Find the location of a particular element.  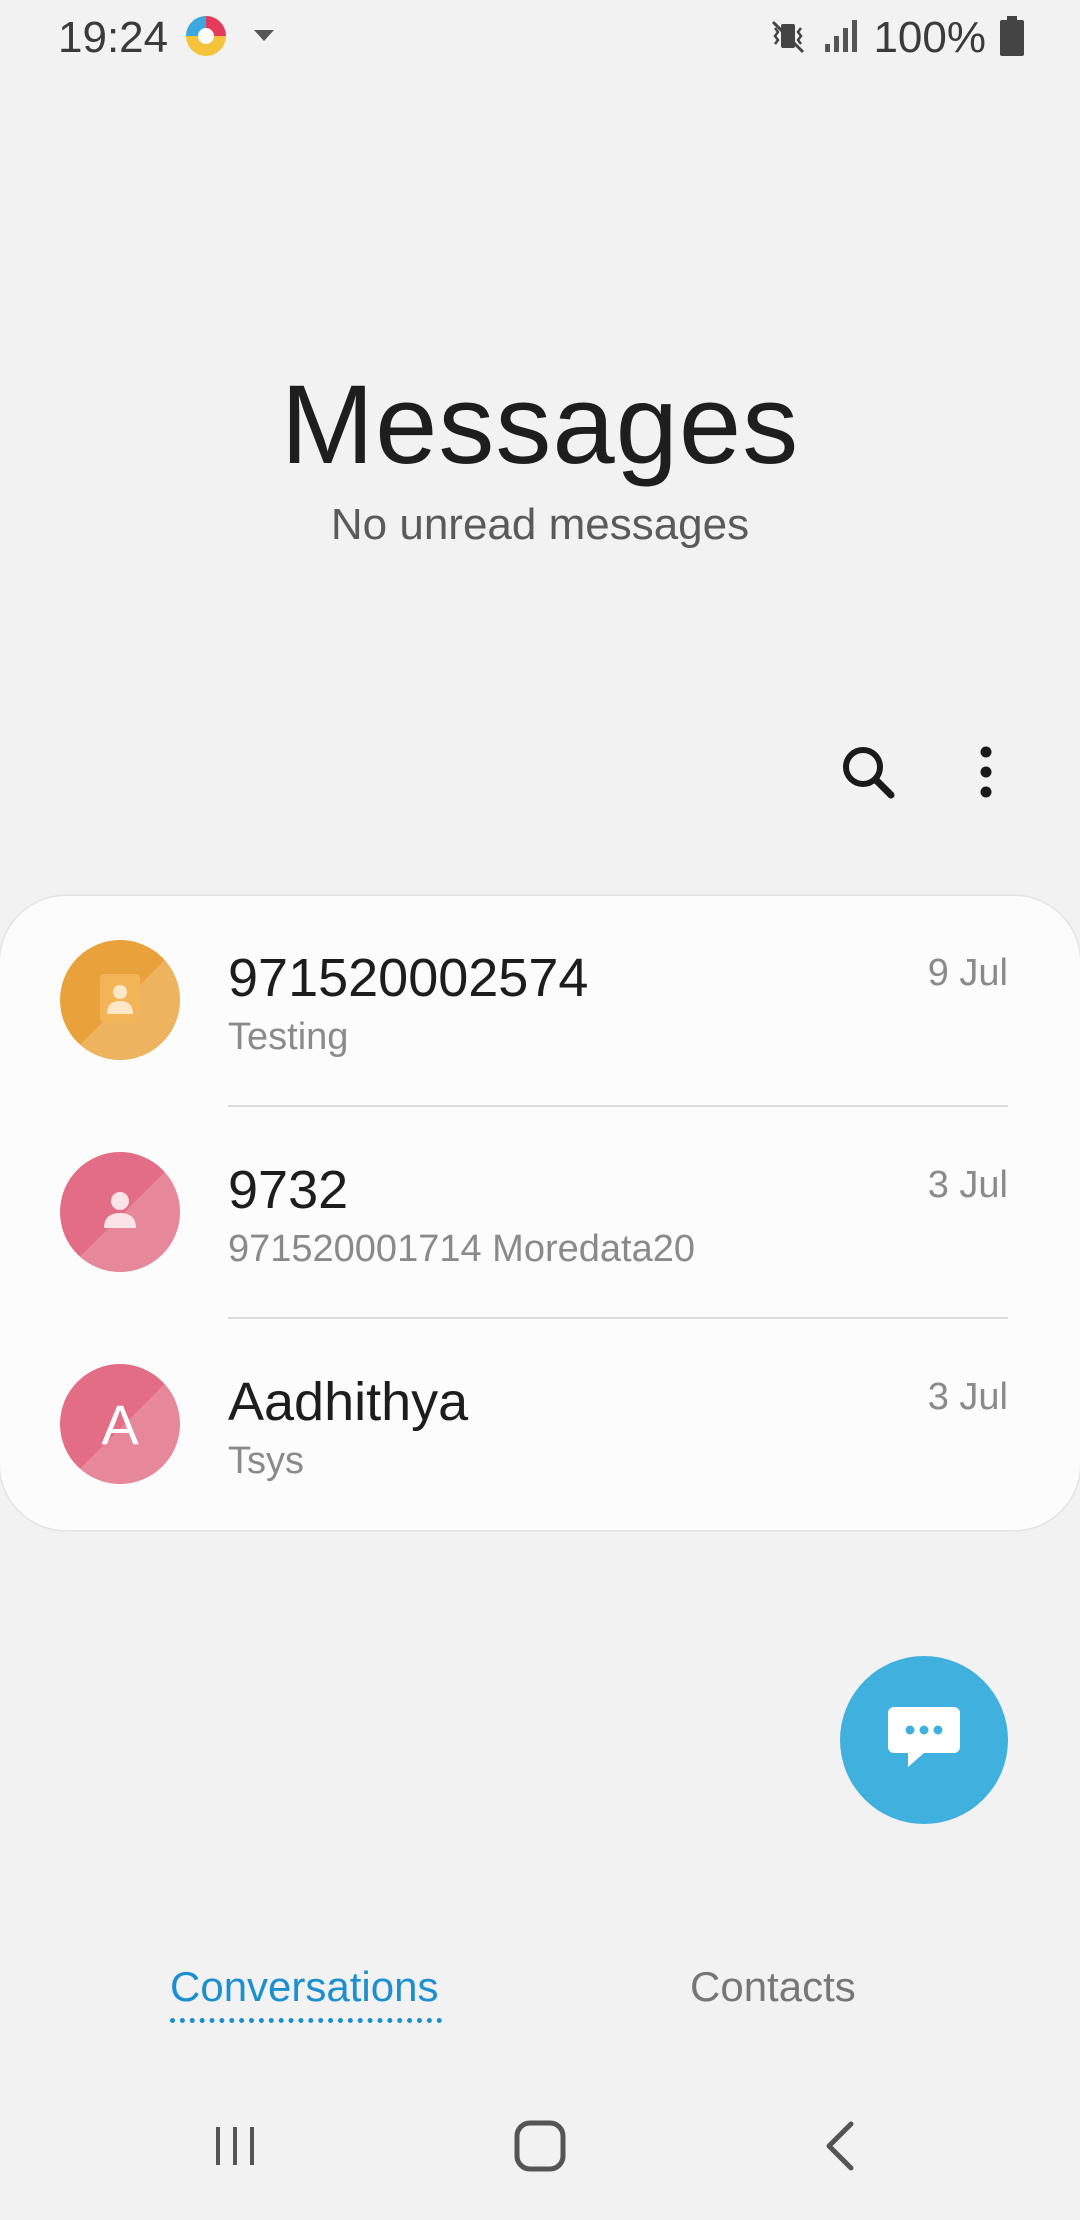

conversation-preview: Testing is located at coordinates (288, 1037).